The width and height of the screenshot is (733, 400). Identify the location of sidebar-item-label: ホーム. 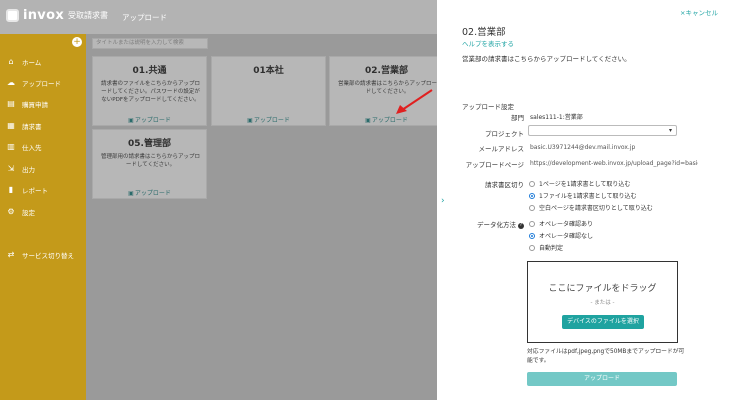
(32, 63).